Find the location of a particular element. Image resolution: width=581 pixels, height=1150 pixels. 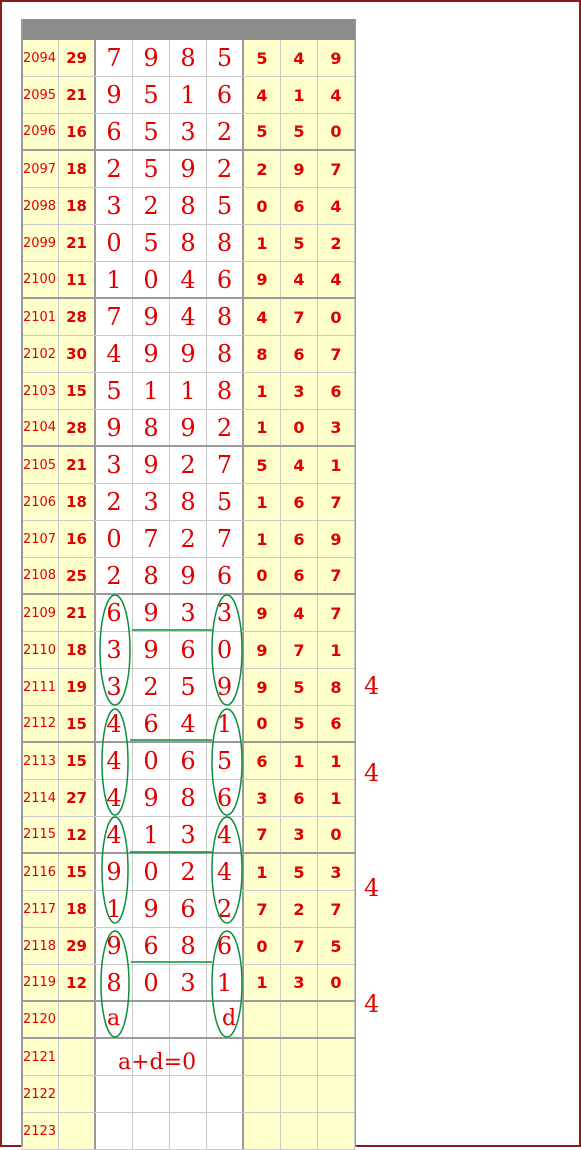

formula-note: a+d=0 is located at coordinates (157, 1062).